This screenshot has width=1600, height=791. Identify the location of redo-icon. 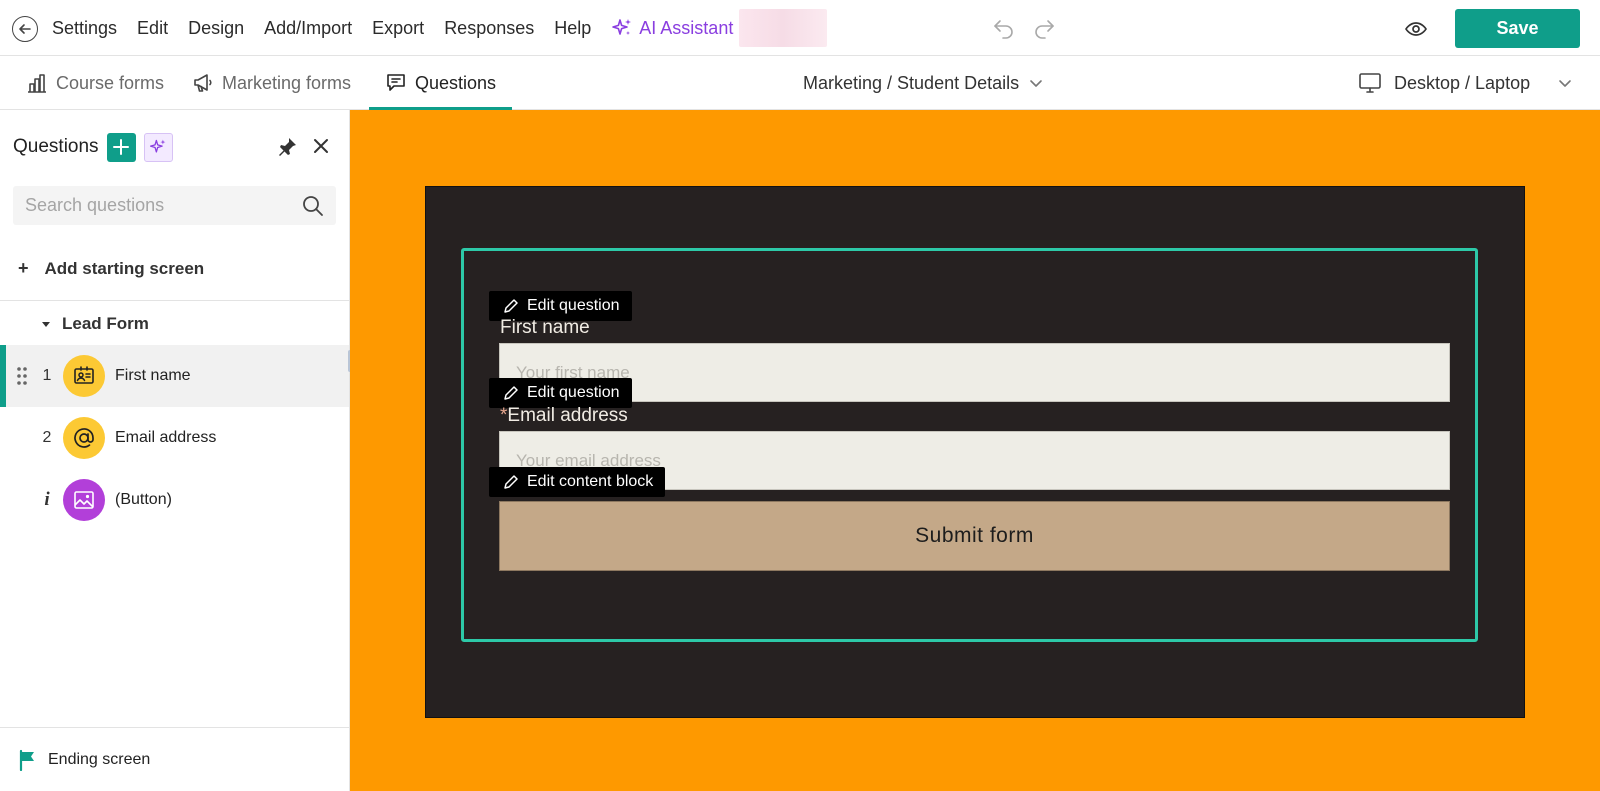
(1044, 29).